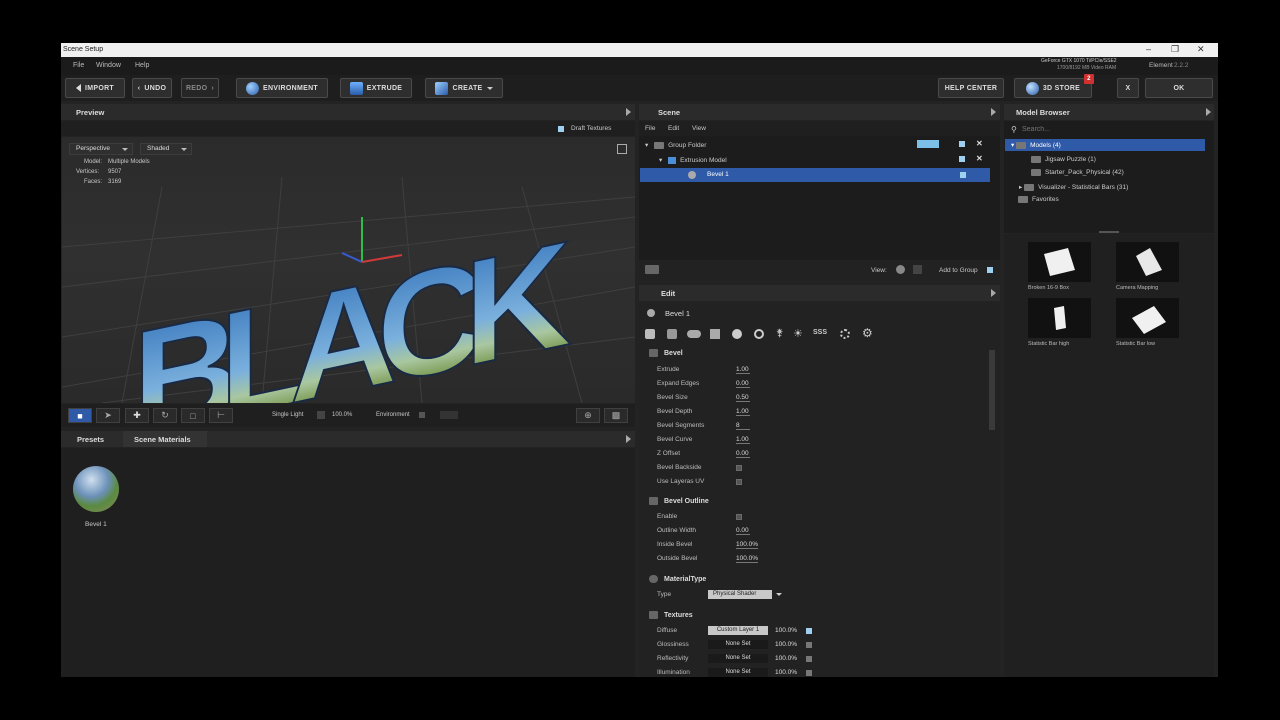 The image size is (1280, 720). Describe the element at coordinates (1208, 112) in the screenshot. I see `browser-expand-icon` at that location.